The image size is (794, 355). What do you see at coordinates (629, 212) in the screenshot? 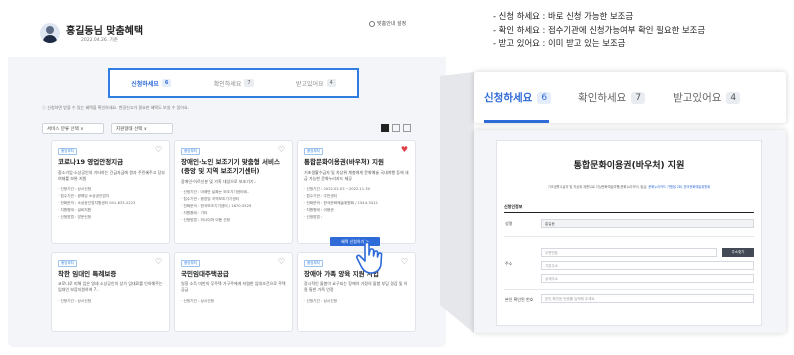
I see `section-divider` at bounding box center [629, 212].